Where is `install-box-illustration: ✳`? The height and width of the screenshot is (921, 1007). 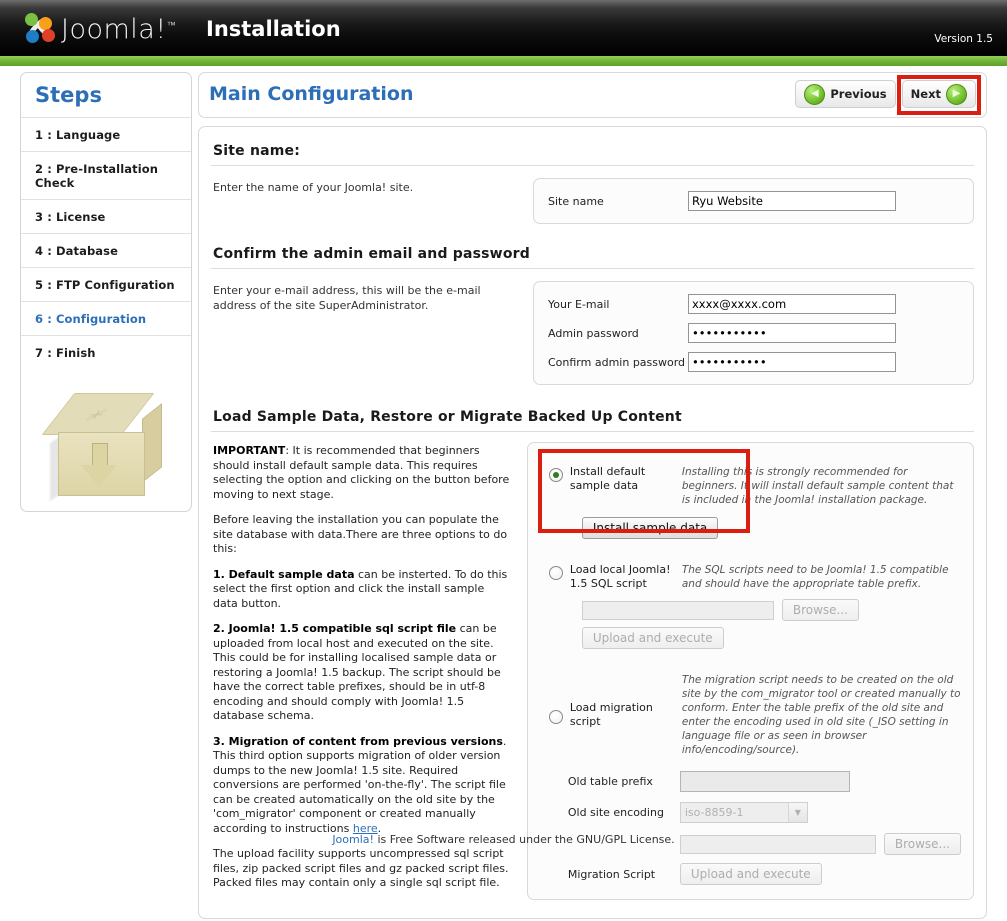
install-box-illustration: ✳ is located at coordinates (106, 435).